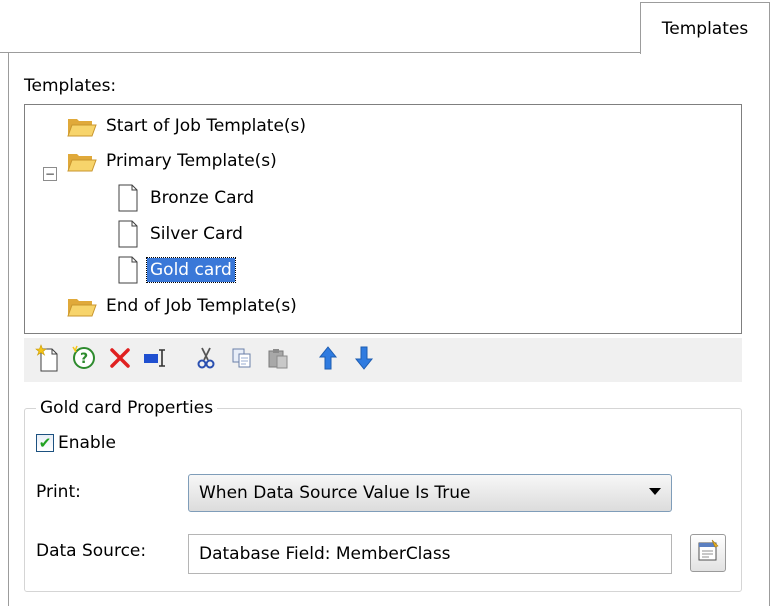 The height and width of the screenshot is (606, 773). I want to click on panel-right-border, so click(769, 329).